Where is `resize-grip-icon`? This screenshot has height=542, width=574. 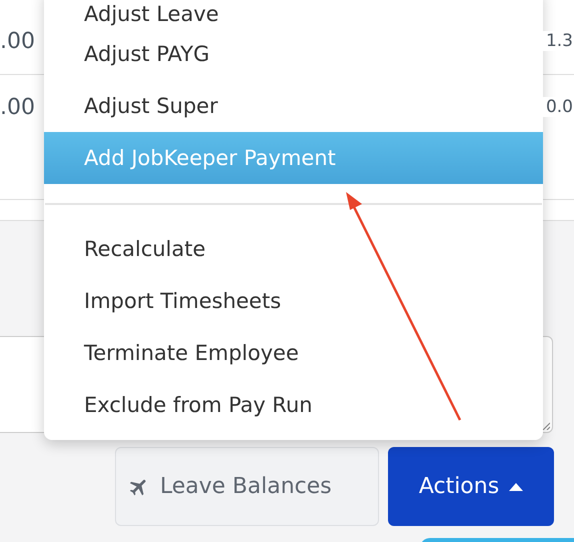
resize-grip-icon is located at coordinates (546, 426).